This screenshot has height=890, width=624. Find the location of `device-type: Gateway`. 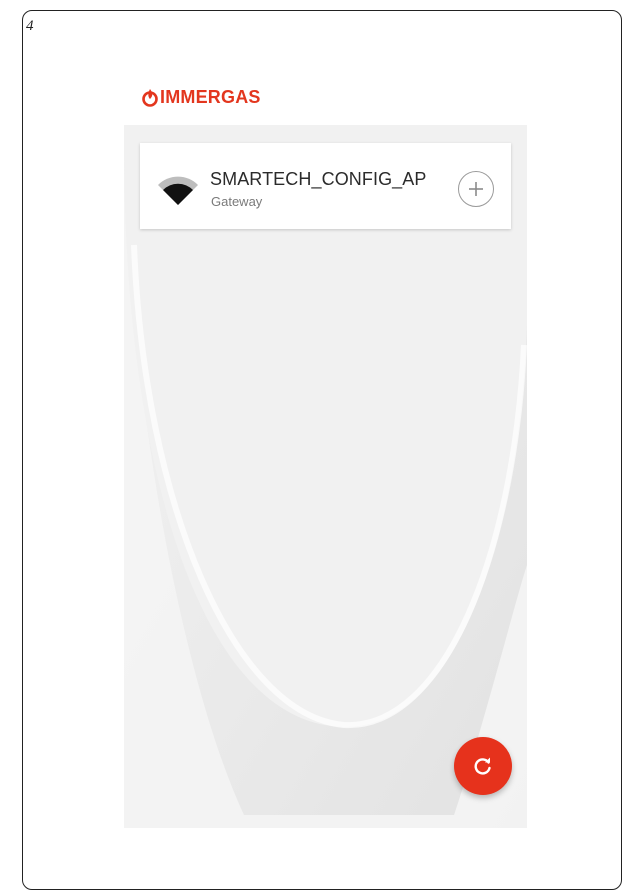

device-type: Gateway is located at coordinates (237, 201).